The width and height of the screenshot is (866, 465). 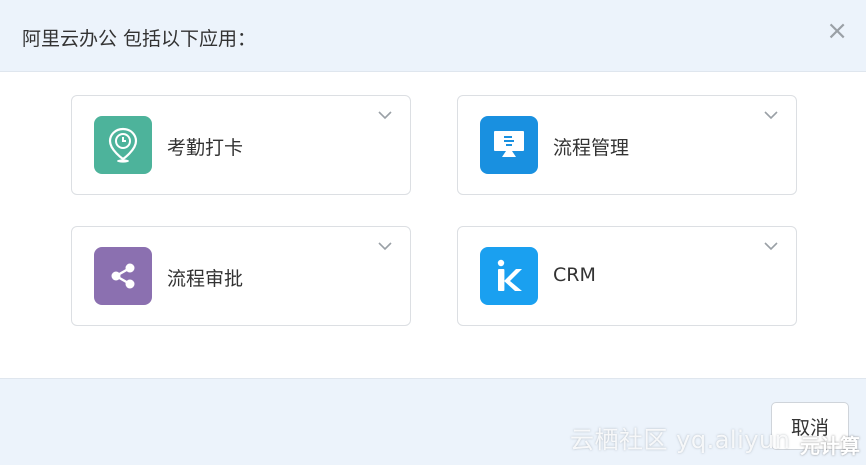 I want to click on dialog-title: 阿里云办公 包括以下应用：, so click(x=139, y=39).